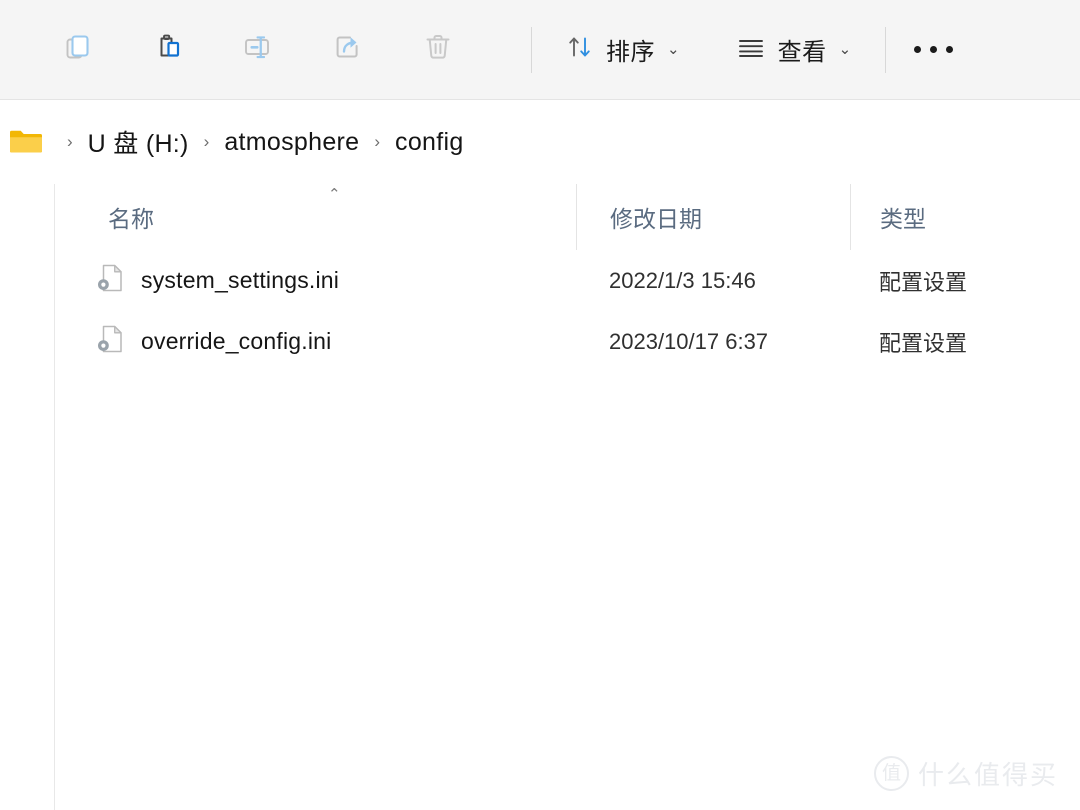 This screenshot has height=810, width=1080. Describe the element at coordinates (630, 52) in the screenshot. I see `sort-label: 排序` at that location.